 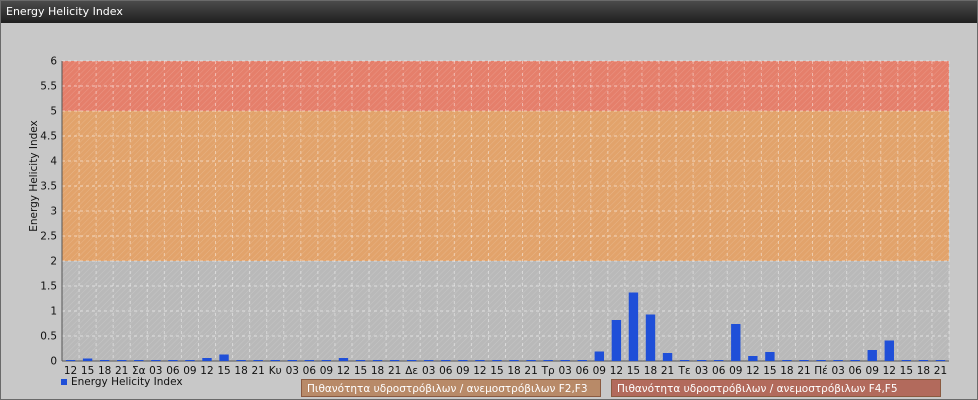 What do you see at coordinates (821, 371) in the screenshot?
I see `x-tick-label: Πέ` at bounding box center [821, 371].